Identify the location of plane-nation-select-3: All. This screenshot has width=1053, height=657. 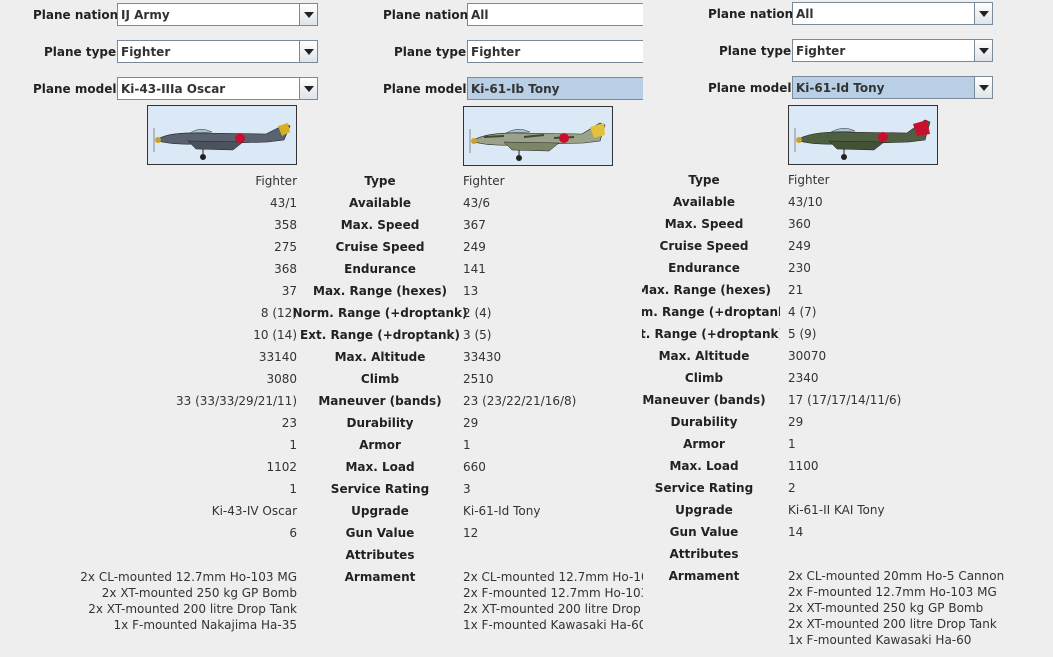
(892, 13).